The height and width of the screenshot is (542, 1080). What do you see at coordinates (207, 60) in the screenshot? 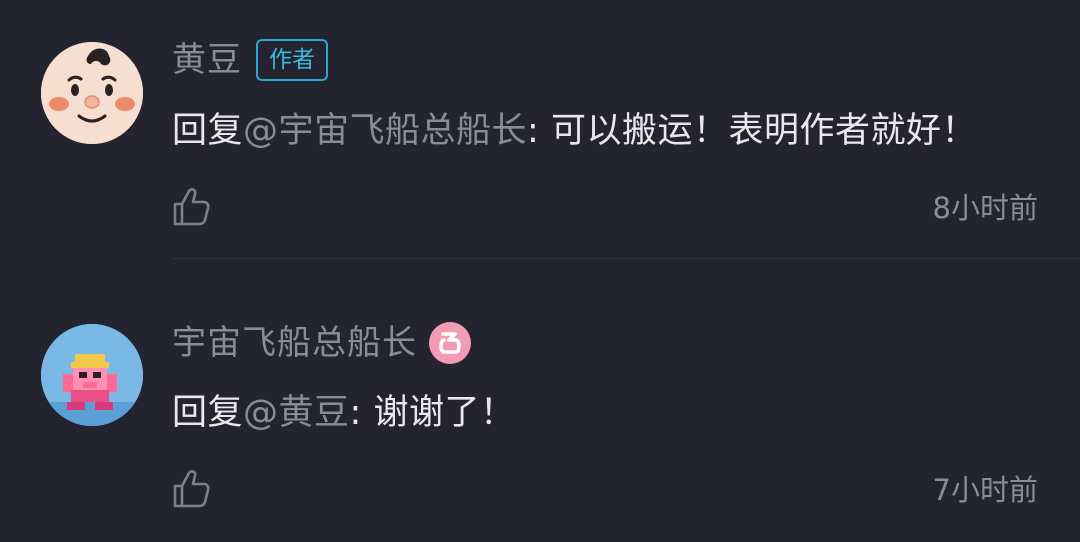
I see `username: 黄豆` at bounding box center [207, 60].